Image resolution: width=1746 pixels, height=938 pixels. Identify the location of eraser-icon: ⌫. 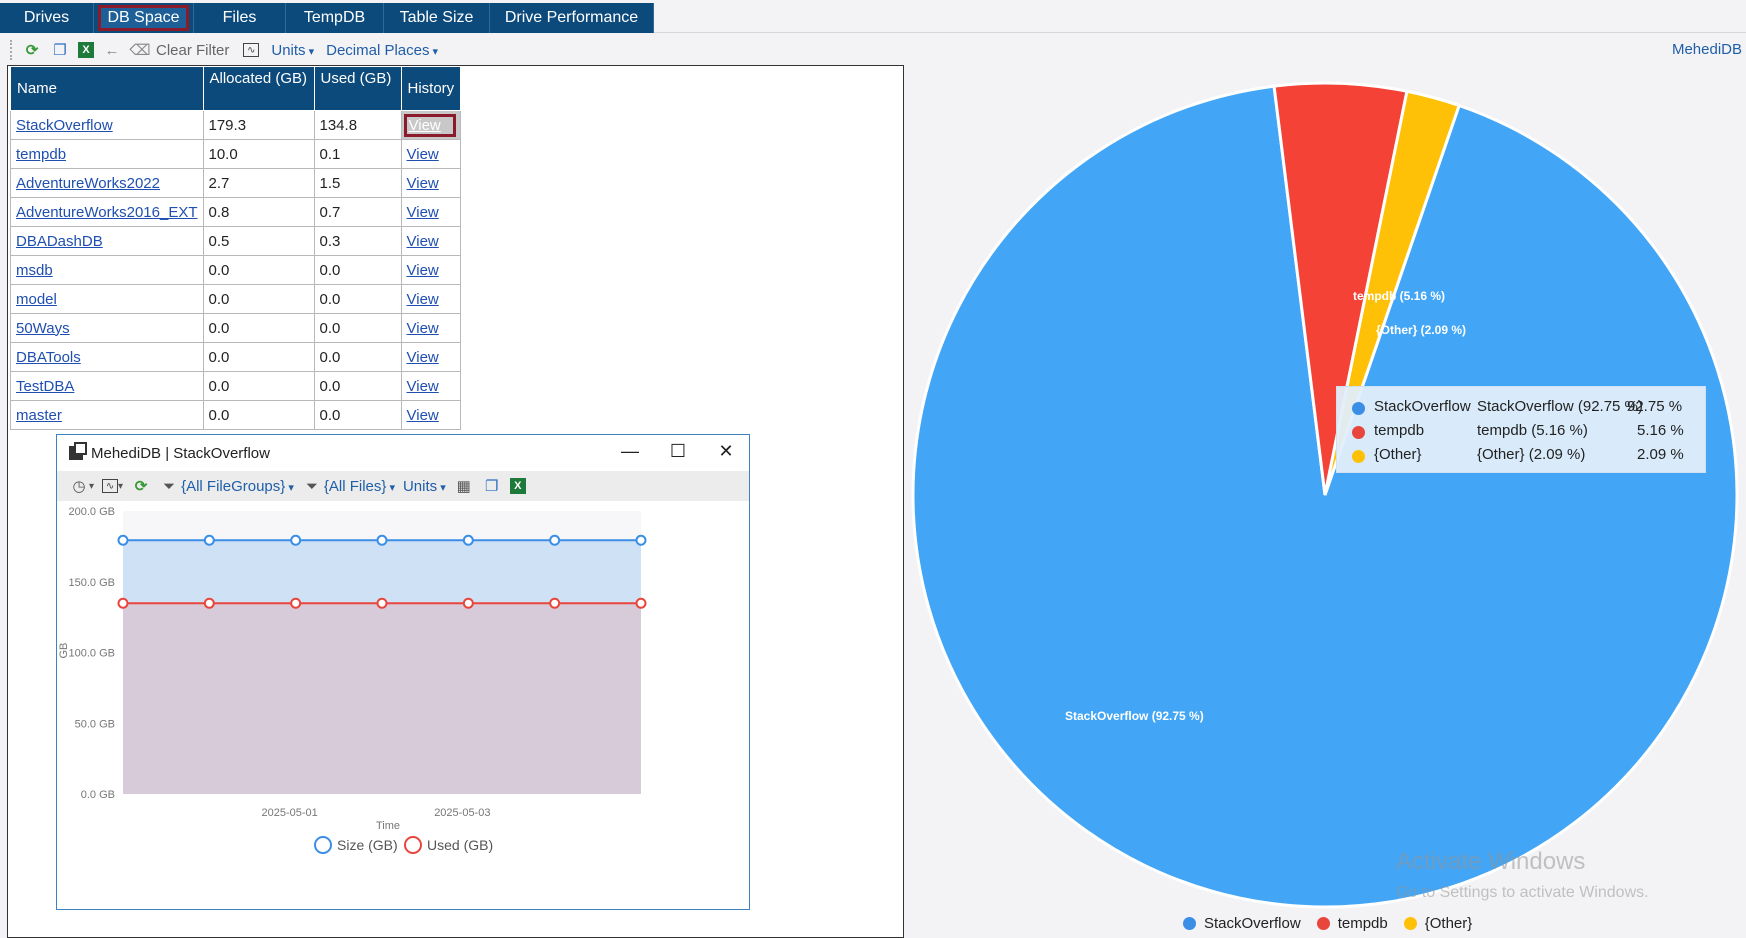
(139, 50).